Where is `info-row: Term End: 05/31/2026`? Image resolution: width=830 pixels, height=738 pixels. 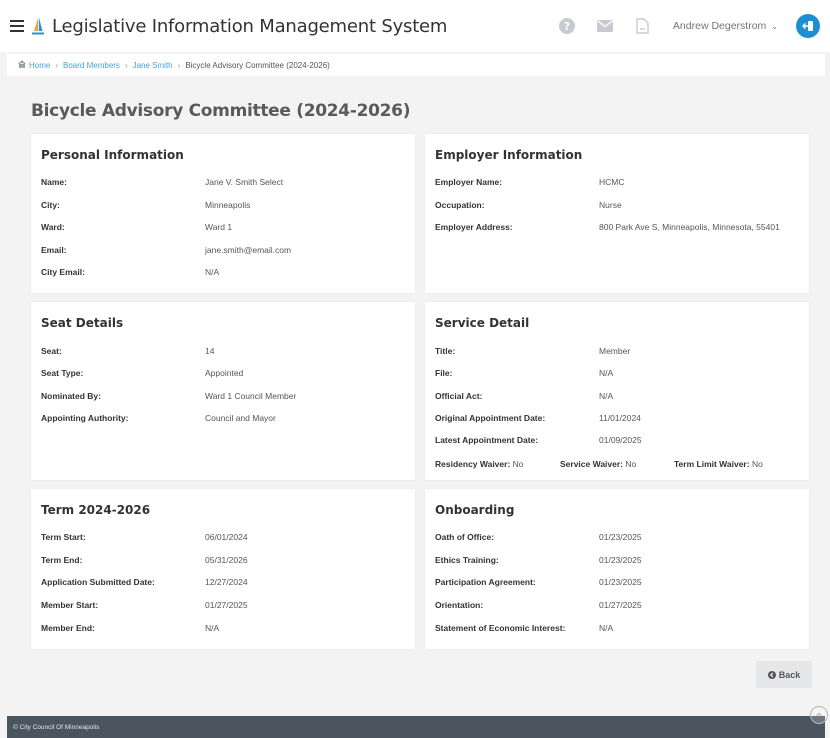 info-row: Term End: 05/31/2026 is located at coordinates (144, 560).